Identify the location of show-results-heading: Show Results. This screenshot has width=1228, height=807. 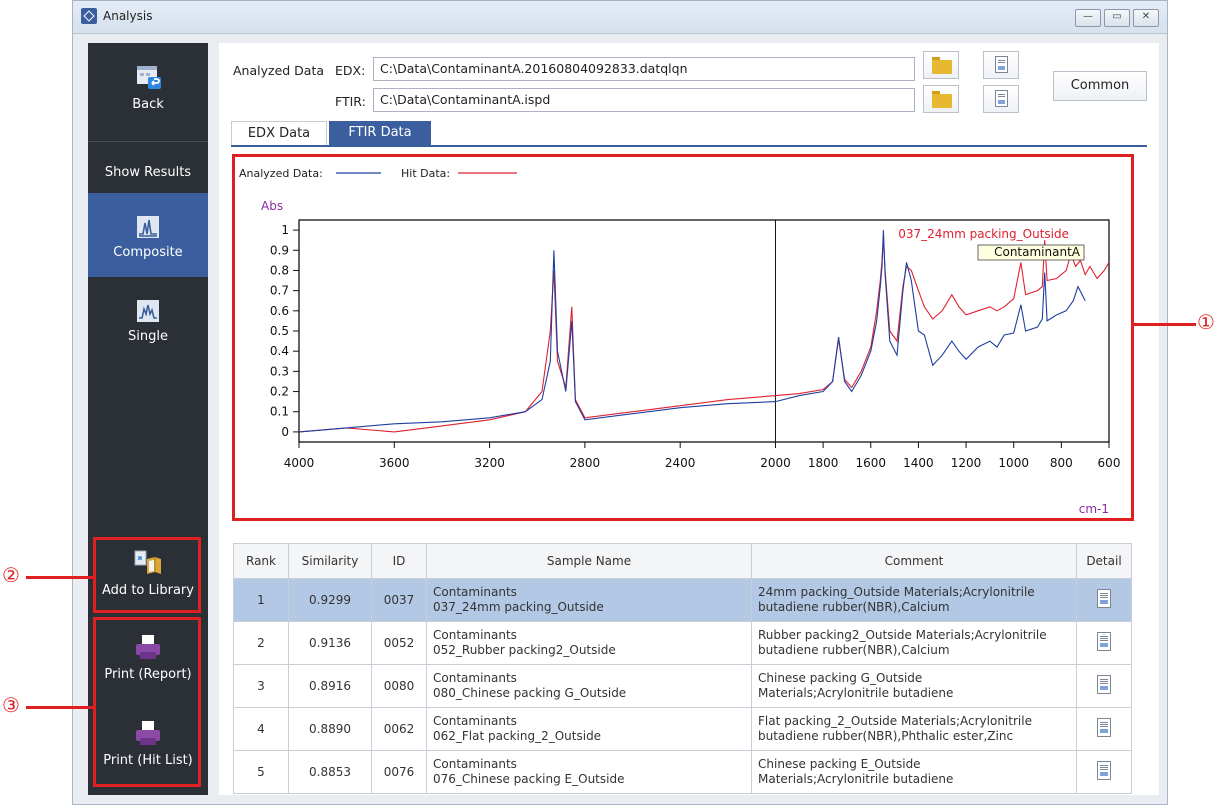
(148, 172).